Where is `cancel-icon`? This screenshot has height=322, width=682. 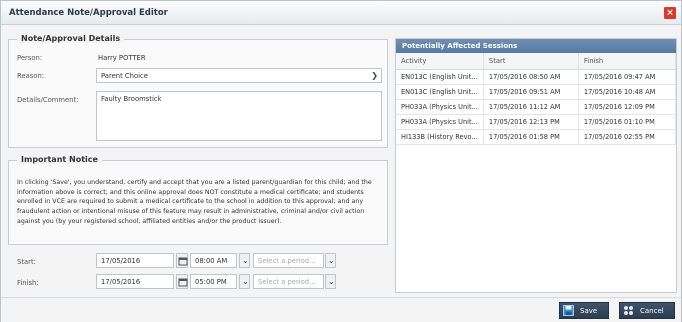
cancel-icon is located at coordinates (628, 310).